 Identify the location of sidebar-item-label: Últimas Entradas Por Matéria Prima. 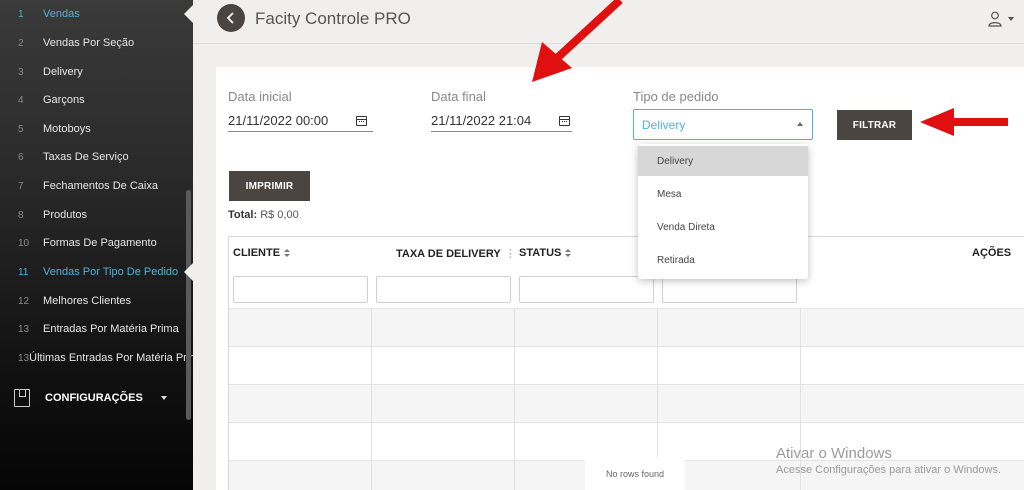
(111, 358).